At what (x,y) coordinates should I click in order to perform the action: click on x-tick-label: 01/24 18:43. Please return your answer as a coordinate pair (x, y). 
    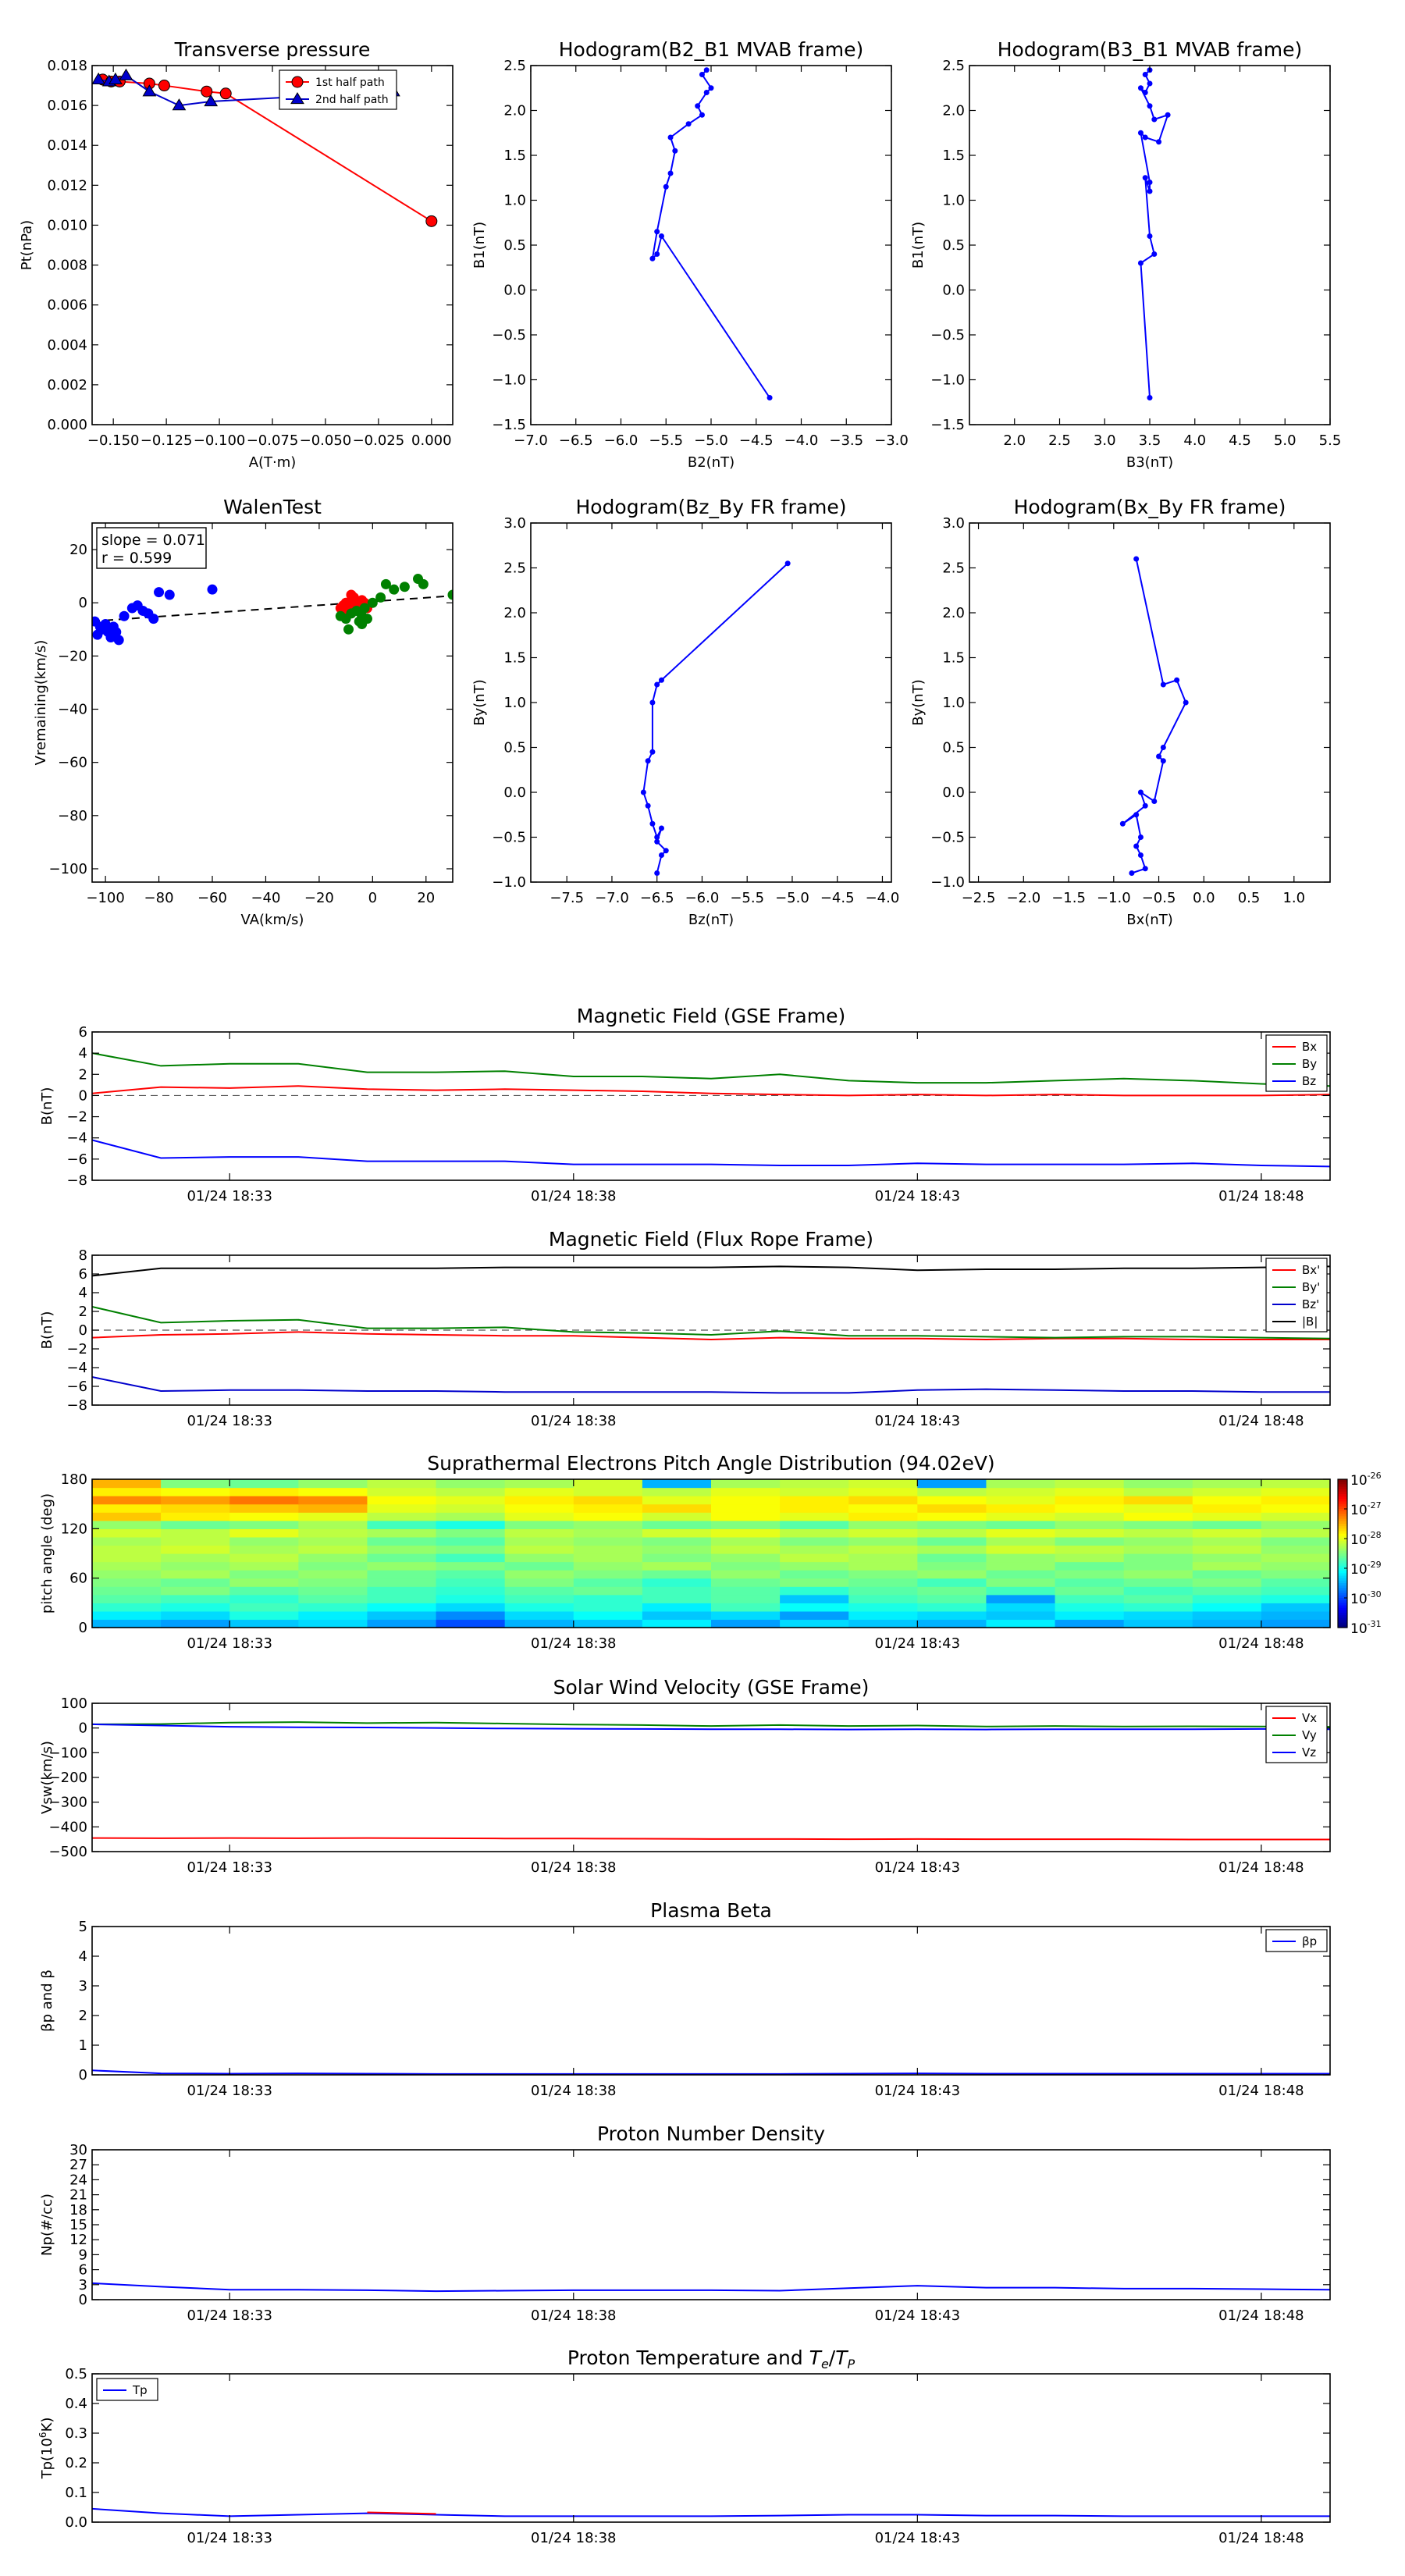
    Looking at the image, I should click on (917, 2091).